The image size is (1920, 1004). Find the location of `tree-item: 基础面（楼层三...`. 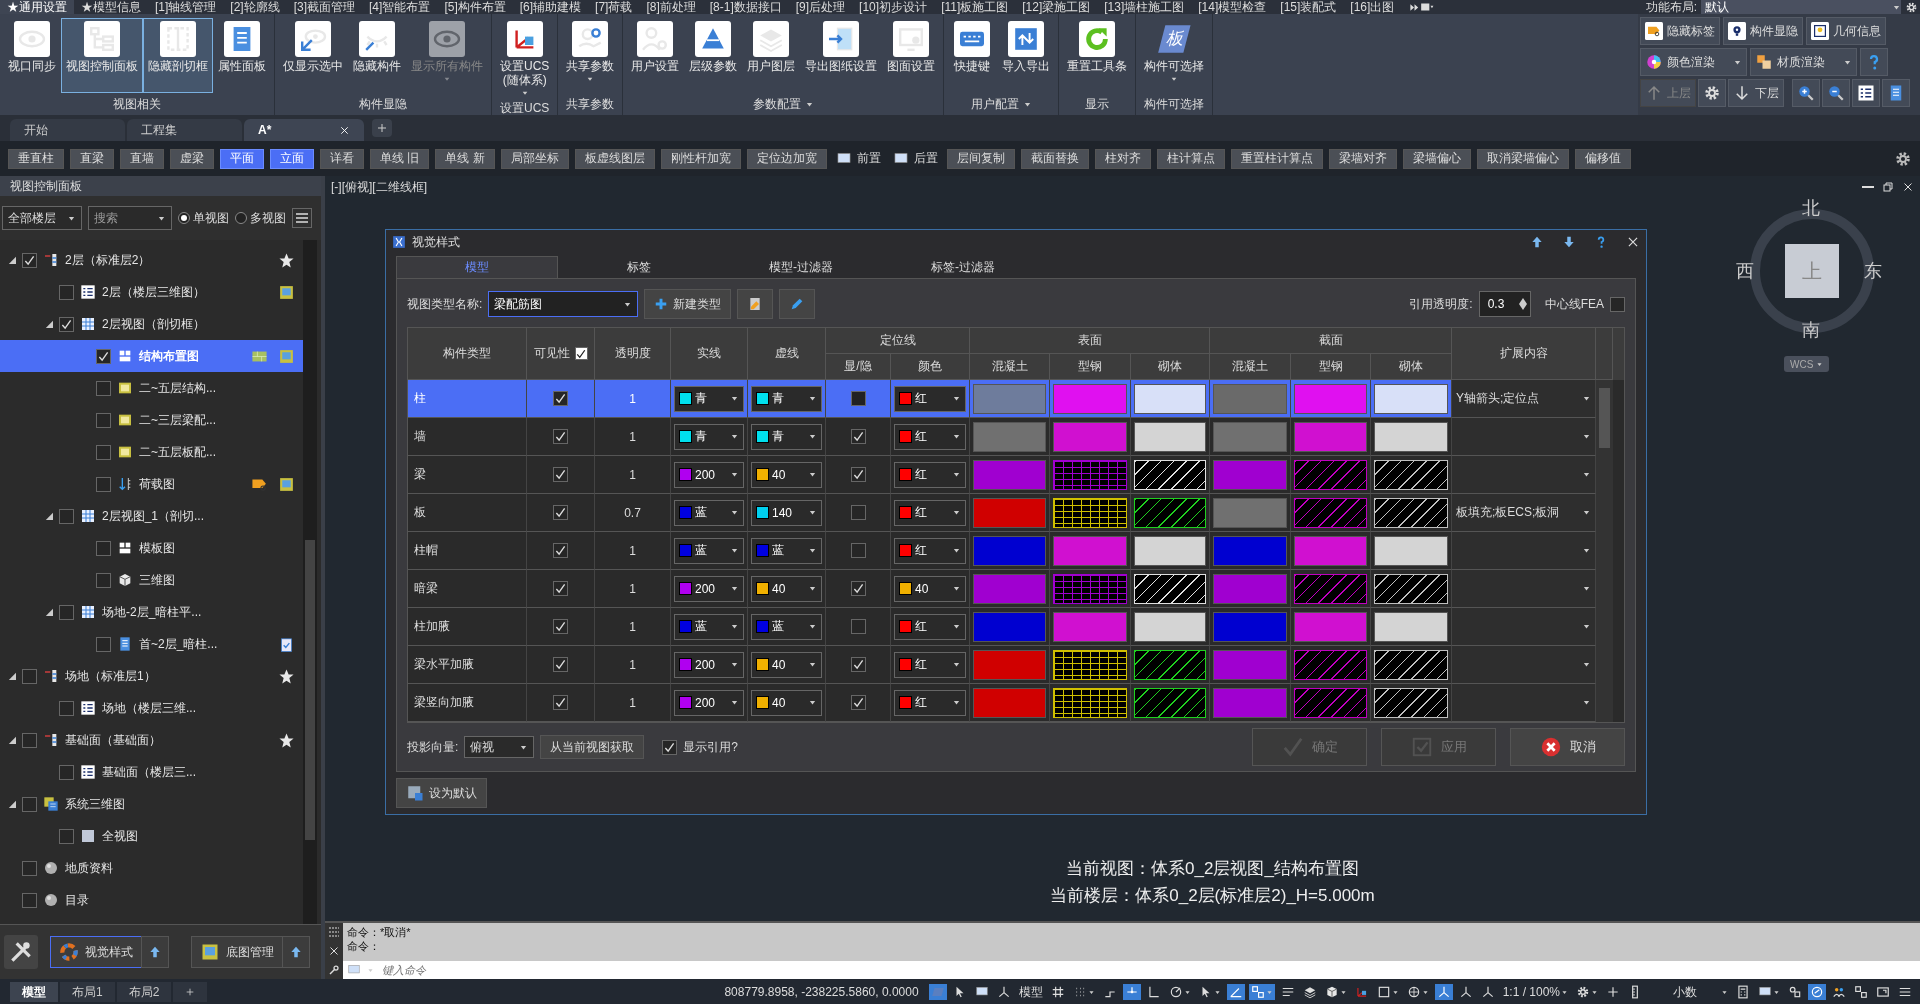

tree-item: 基础面（楼层三... is located at coordinates (151, 772).